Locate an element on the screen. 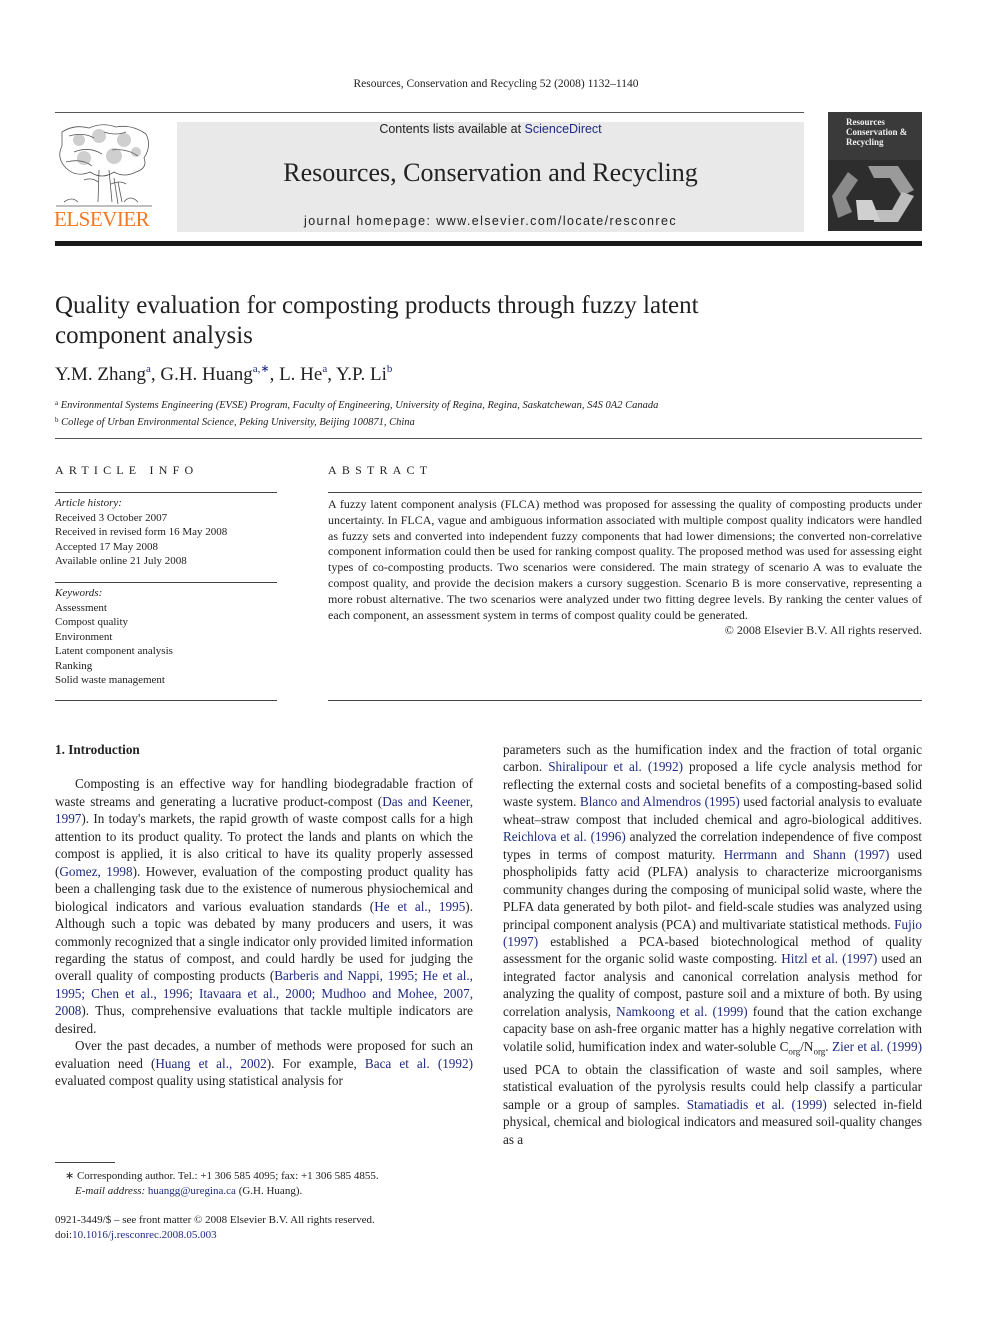 The image size is (992, 1323). keyword: Assessment is located at coordinates (81, 607).